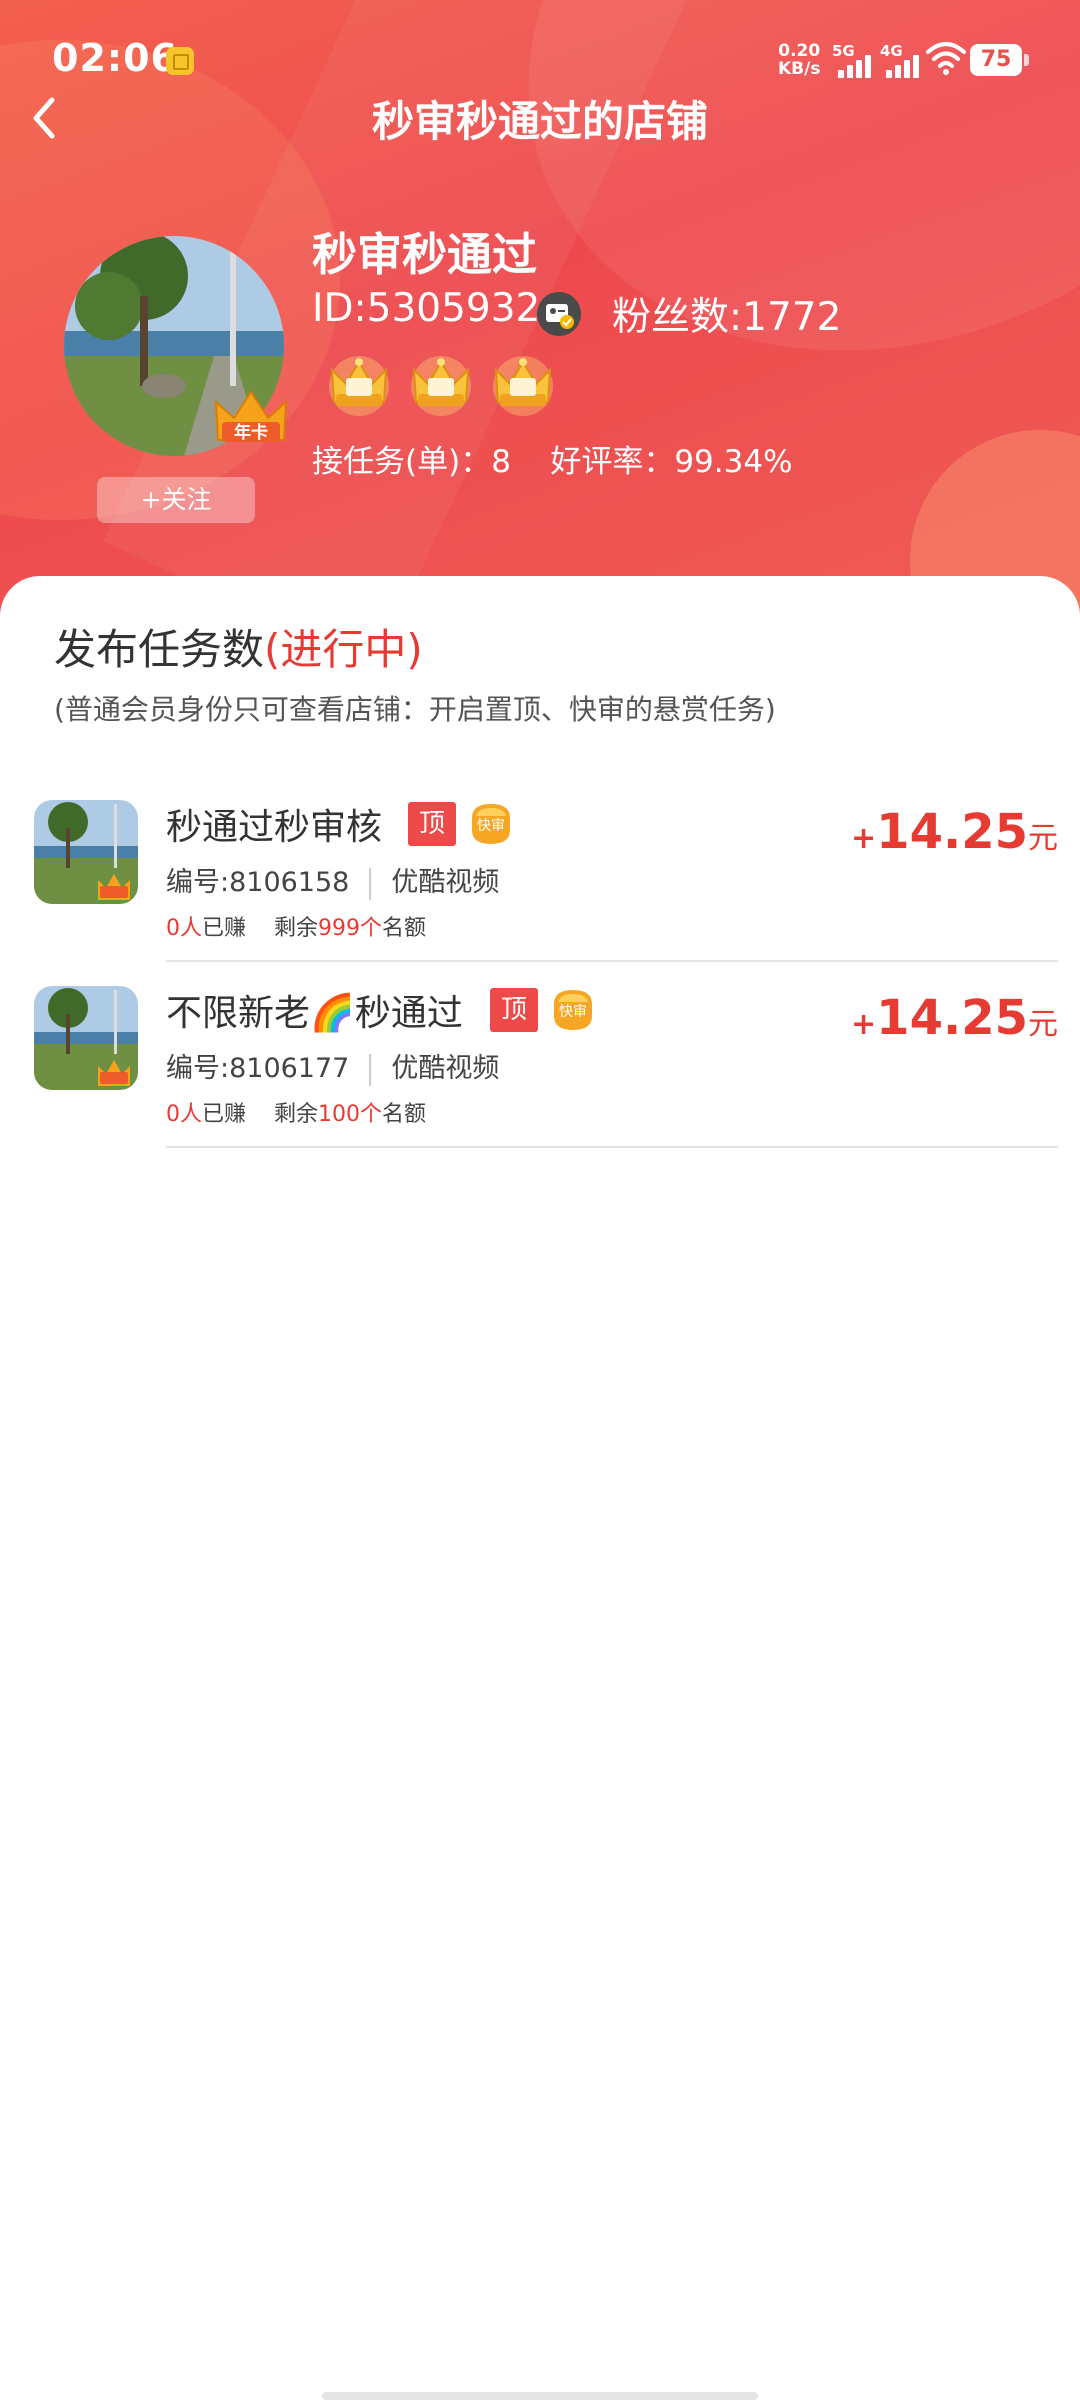 This screenshot has height=2408, width=1080. Describe the element at coordinates (727, 317) in the screenshot. I see `fans-count: 粉丝数:1772` at that location.